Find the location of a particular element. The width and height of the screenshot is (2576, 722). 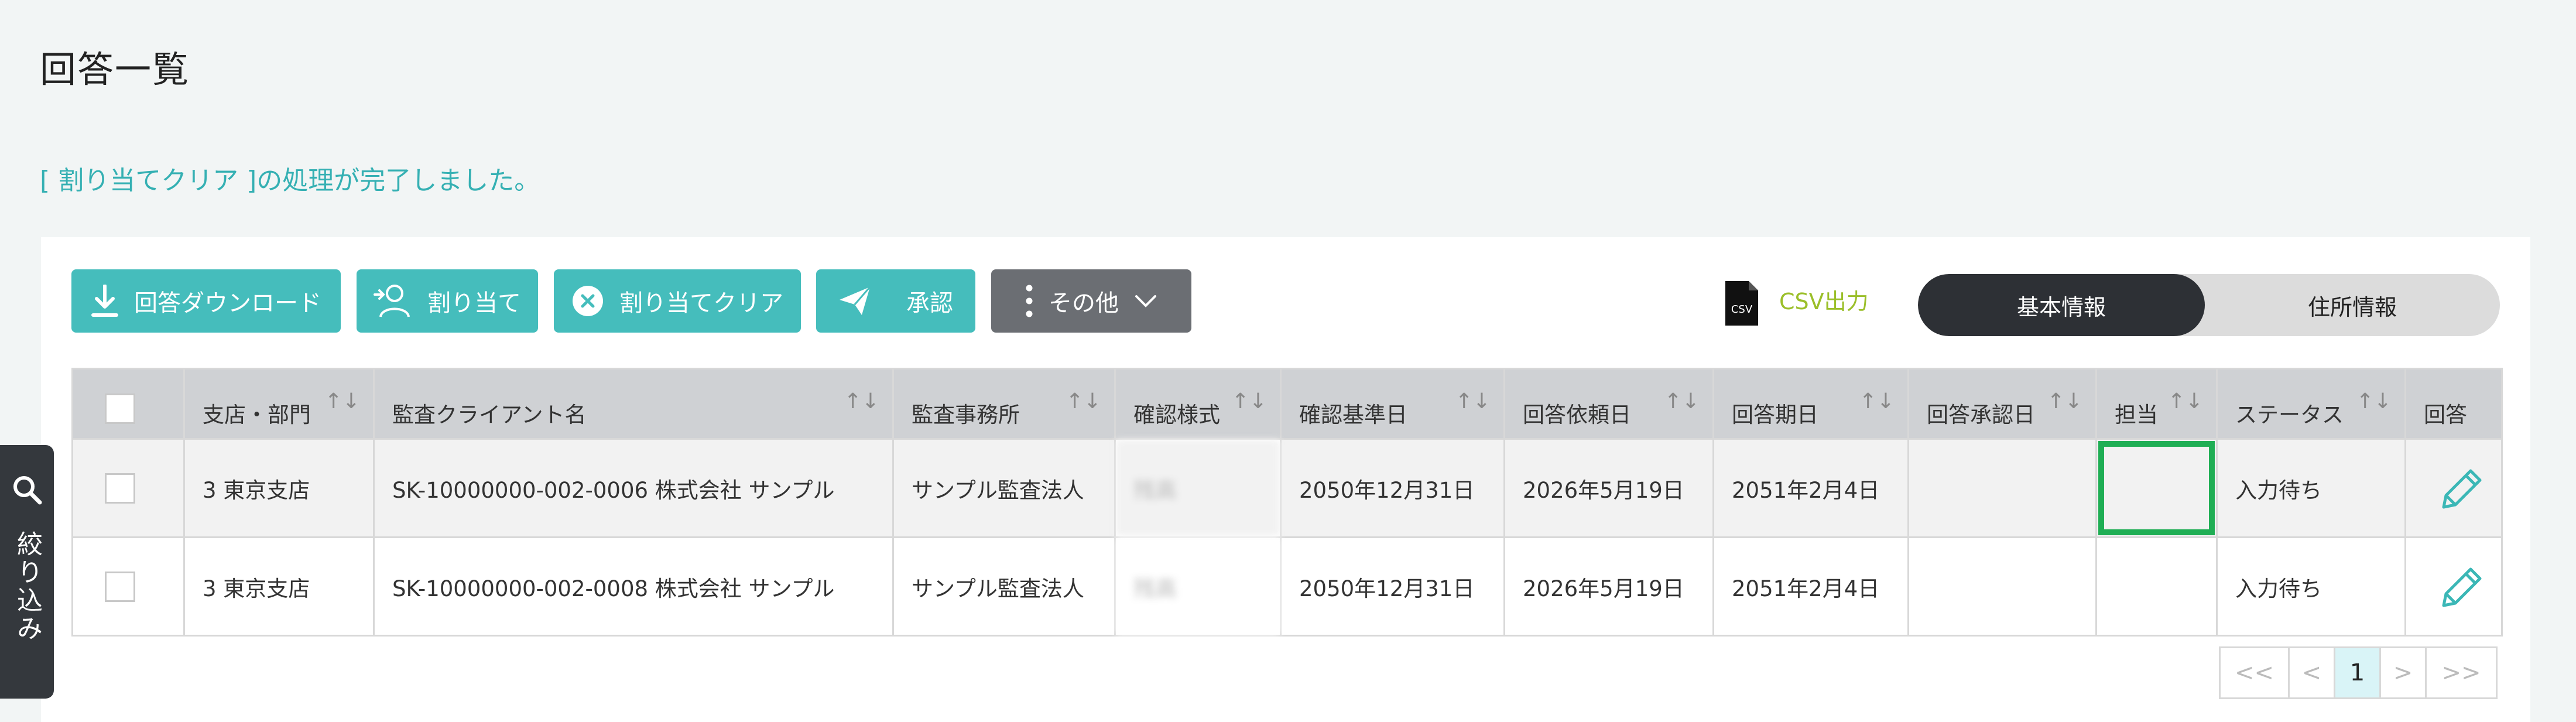

other-dropdown-button: その他 is located at coordinates (1091, 301).